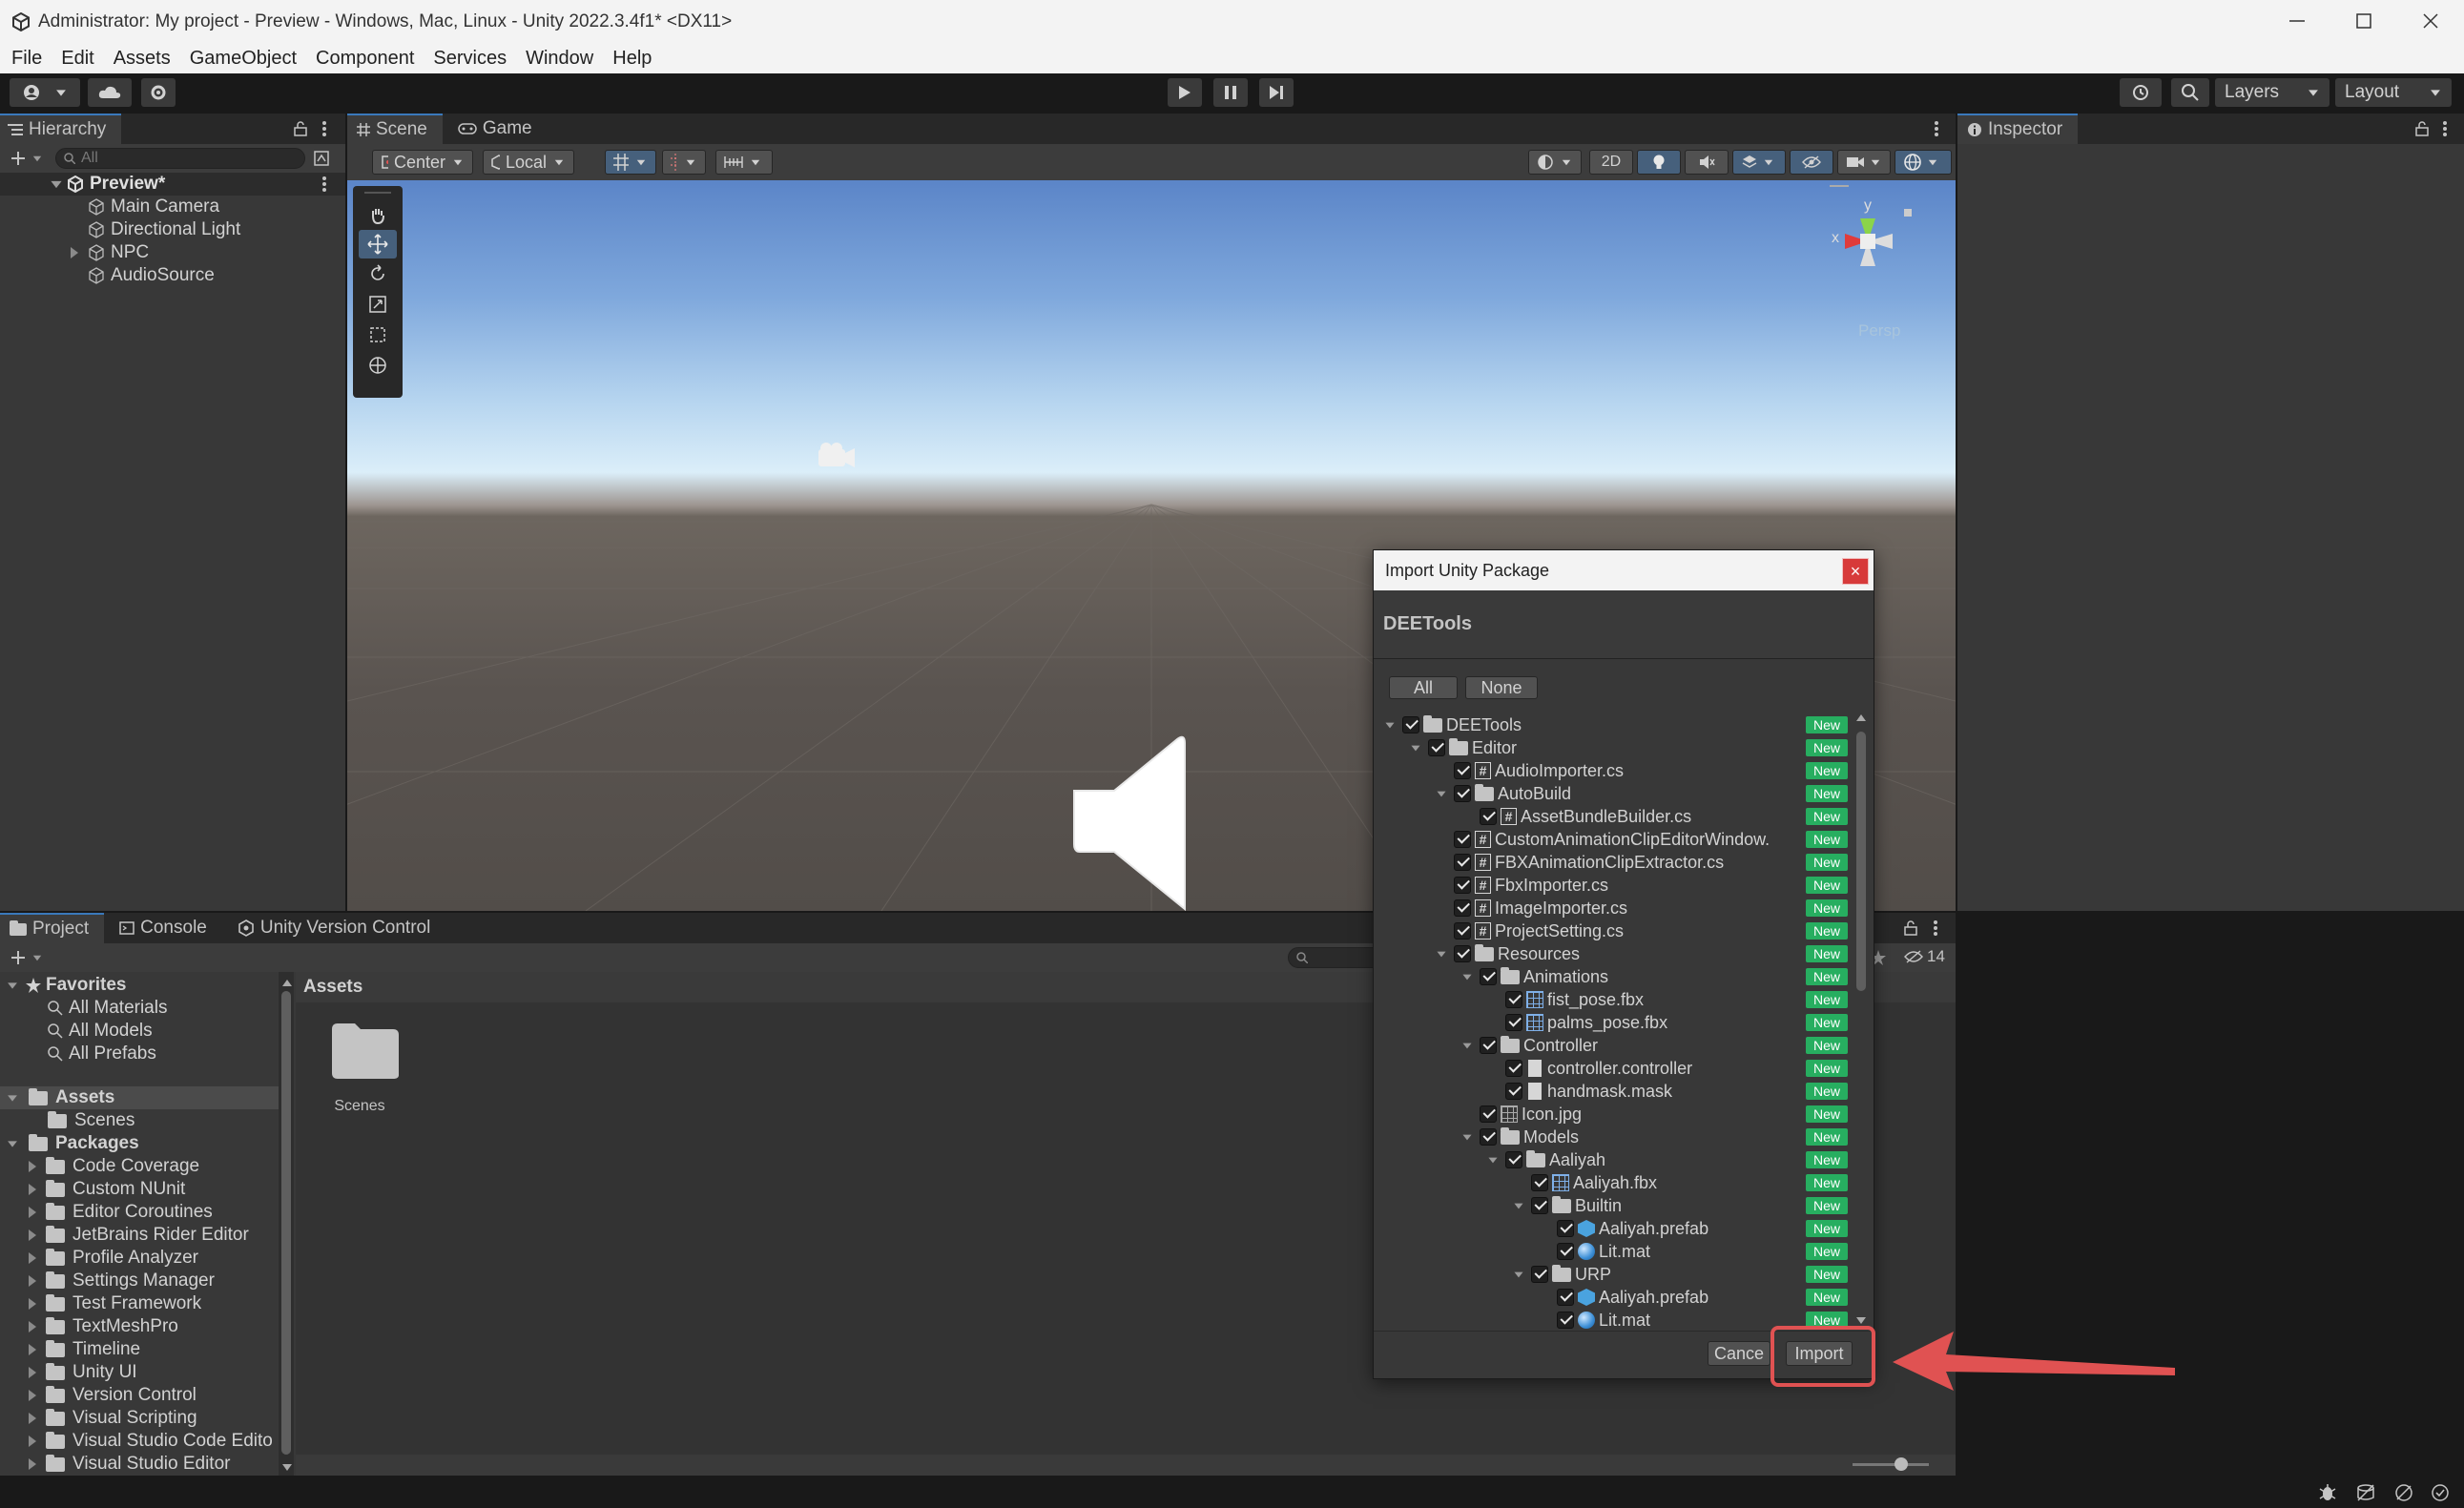  I want to click on select-all-button: All, so click(1423, 687).